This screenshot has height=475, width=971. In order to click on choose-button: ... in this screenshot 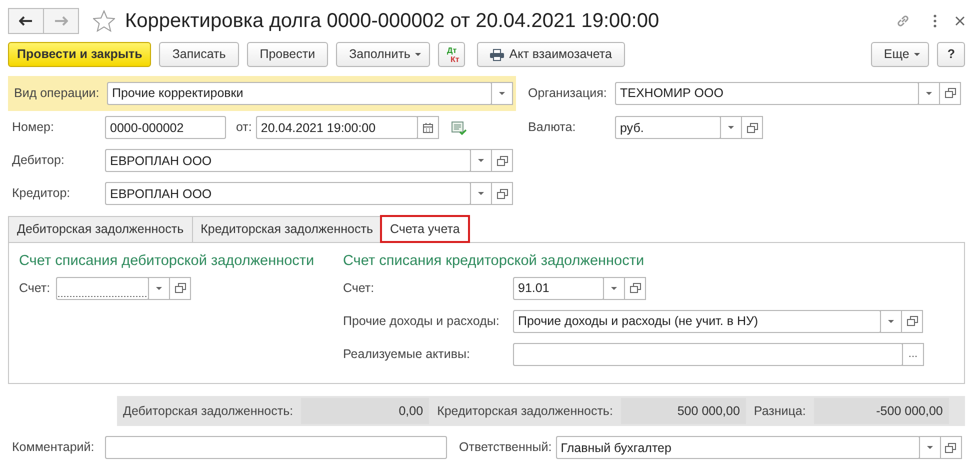, I will do `click(913, 354)`.